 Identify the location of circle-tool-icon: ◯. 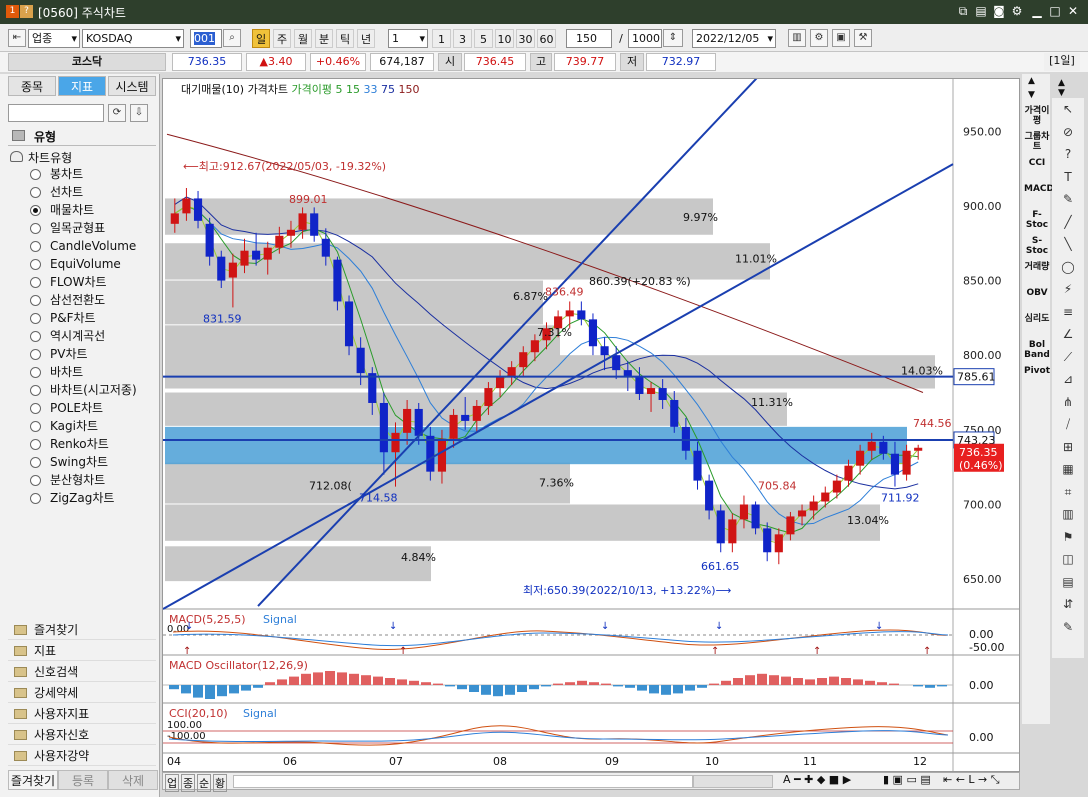
(1068, 269).